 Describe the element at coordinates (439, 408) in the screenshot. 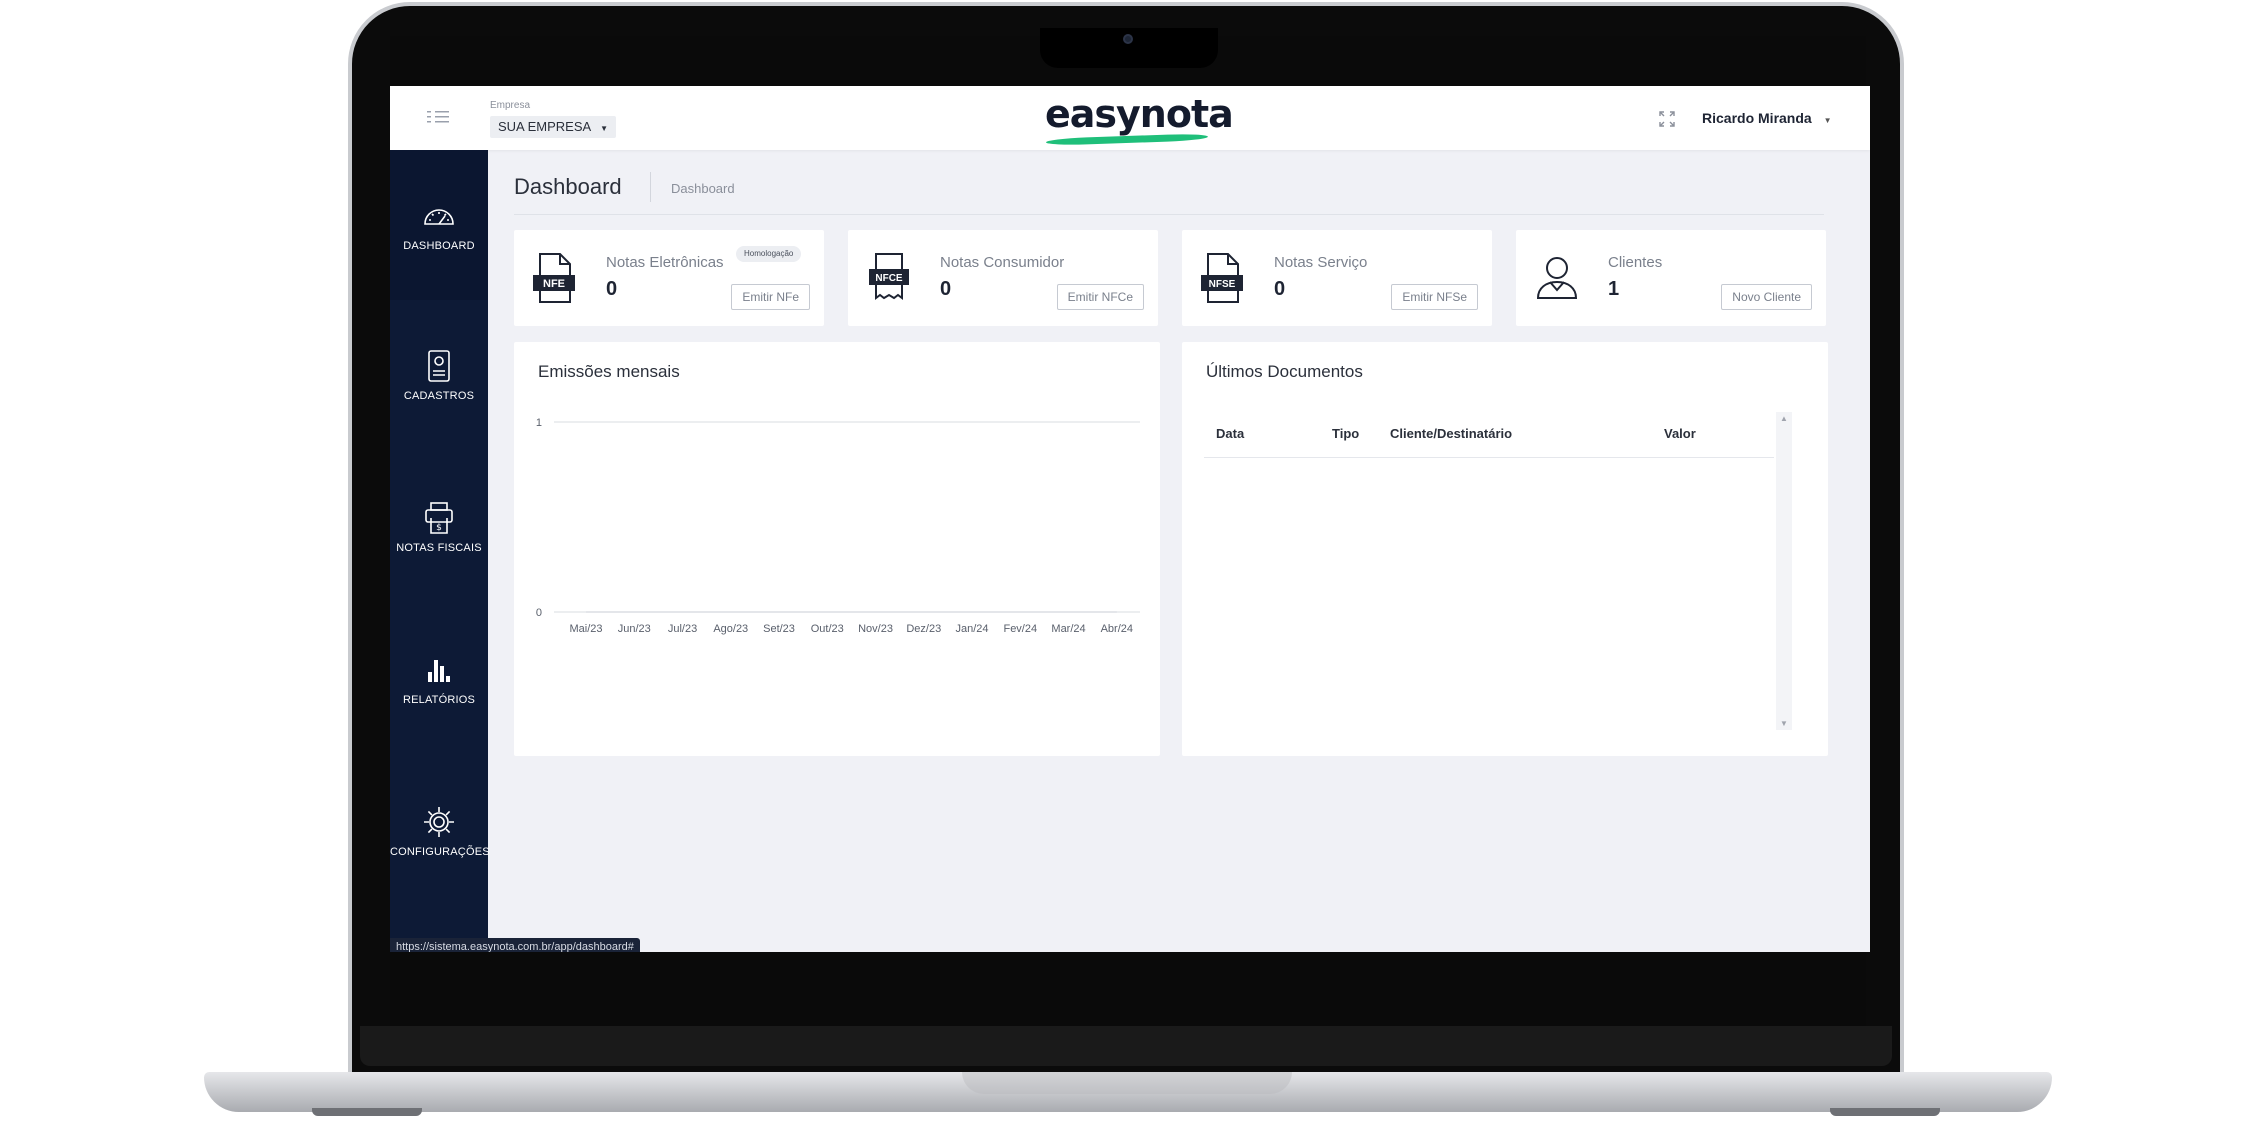

I see `sidebar-item-cadastros: CADASTROS` at that location.